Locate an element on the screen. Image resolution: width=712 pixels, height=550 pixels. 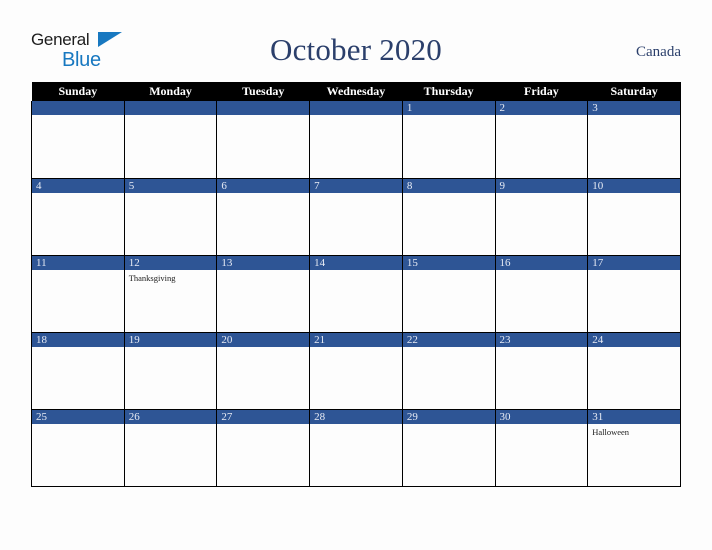
calendar-week-row: 18 19 20 21 22 23 24 is located at coordinates (356, 371).